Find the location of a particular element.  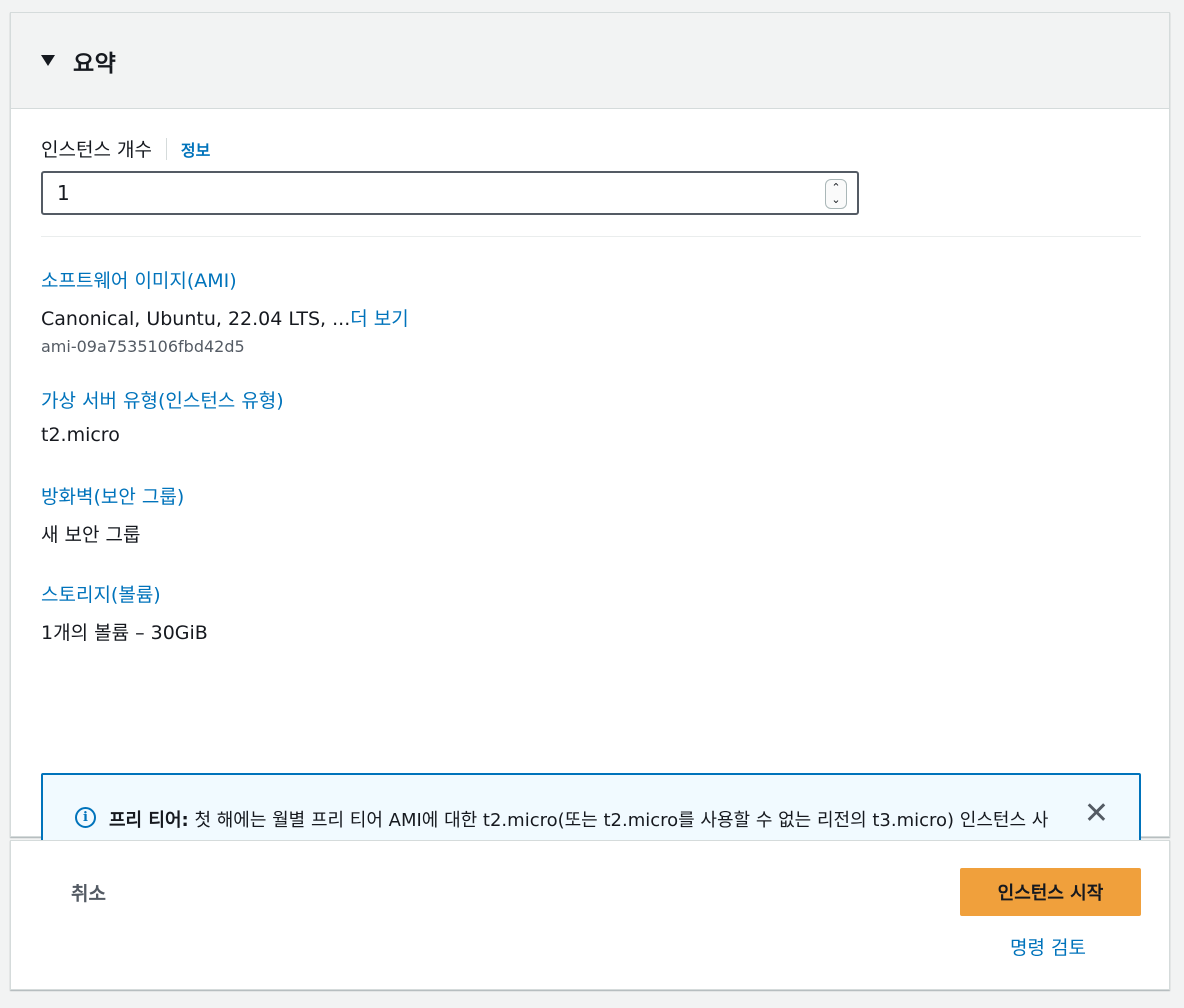

close-icon: ✕ is located at coordinates (1096, 814).